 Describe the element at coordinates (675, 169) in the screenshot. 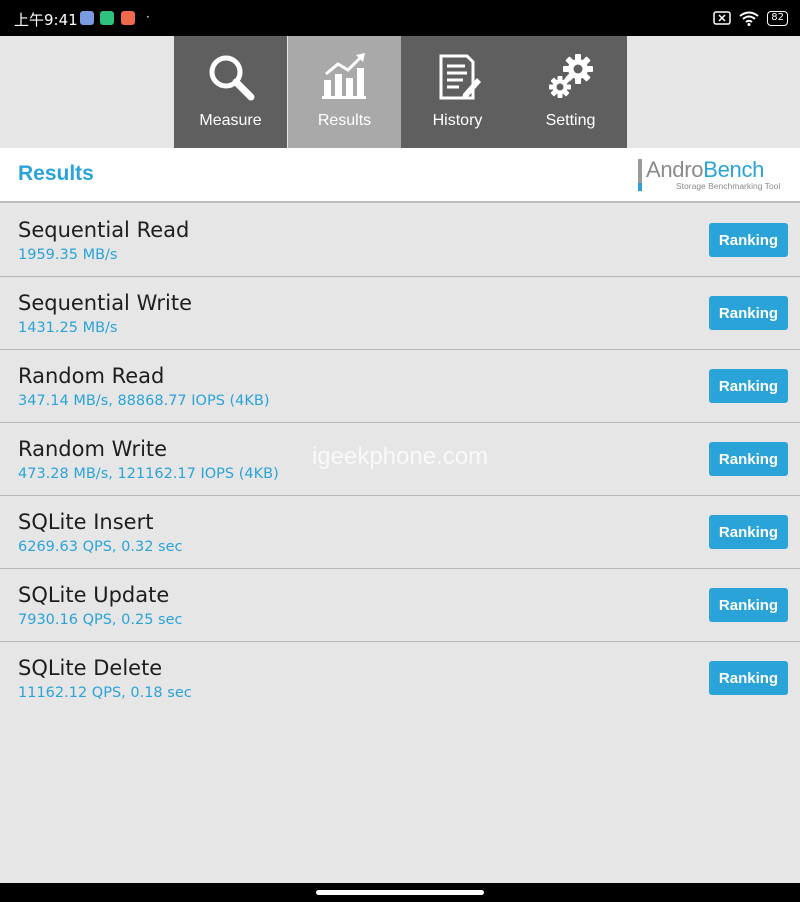

I see `logo-text-part1: Andro` at that location.